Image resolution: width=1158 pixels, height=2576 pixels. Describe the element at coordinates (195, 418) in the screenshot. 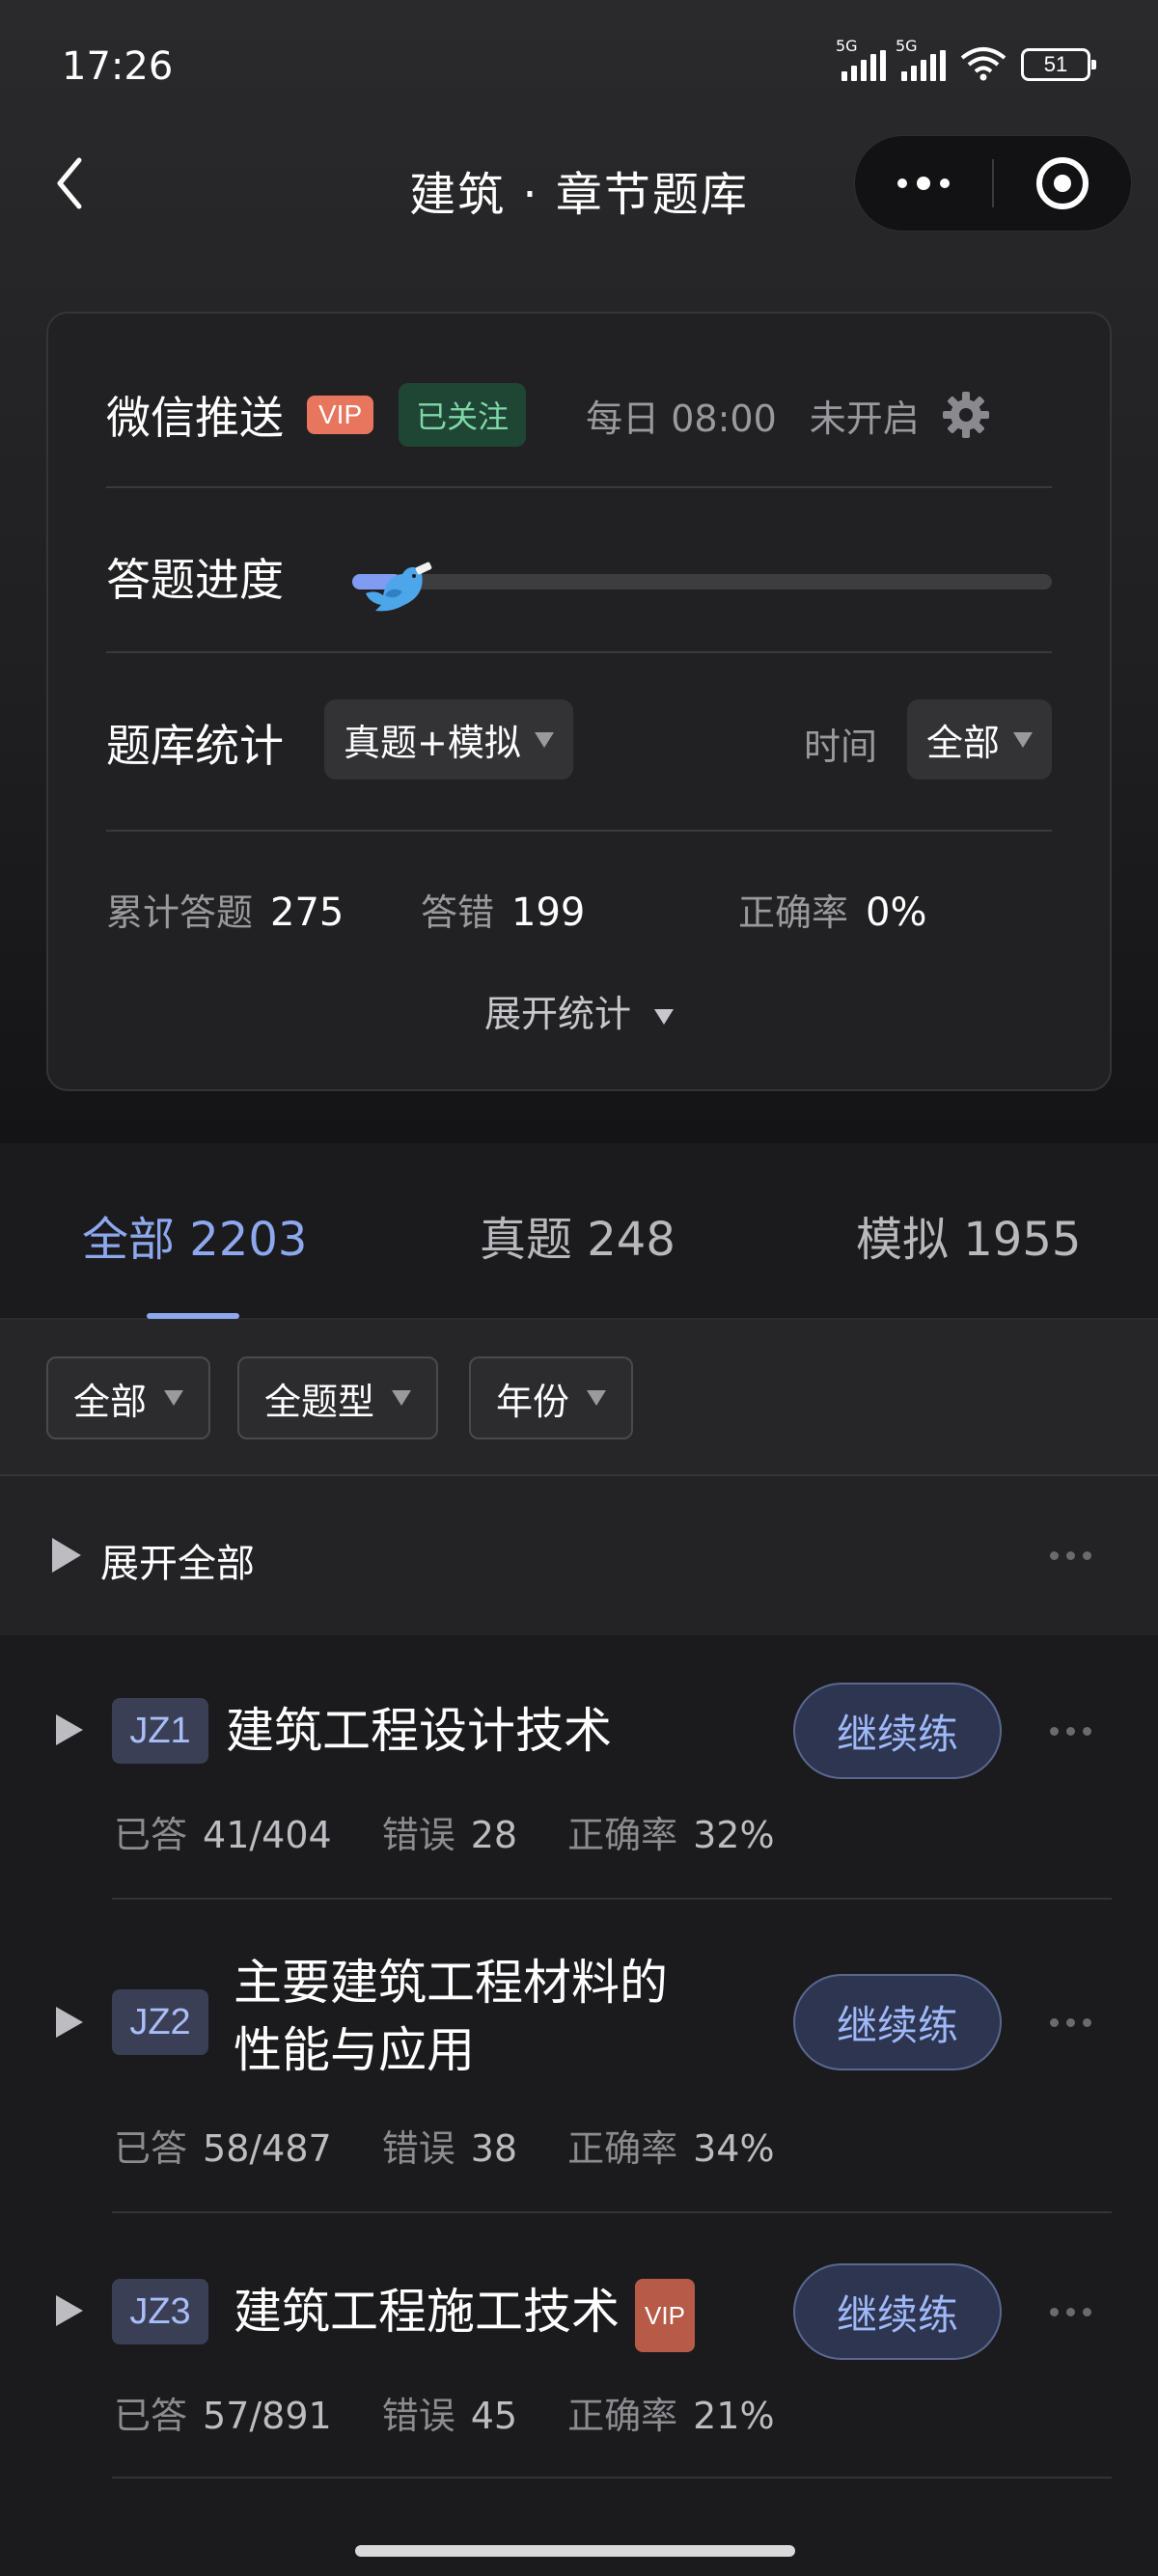

I see `push-label: 微信推送` at that location.